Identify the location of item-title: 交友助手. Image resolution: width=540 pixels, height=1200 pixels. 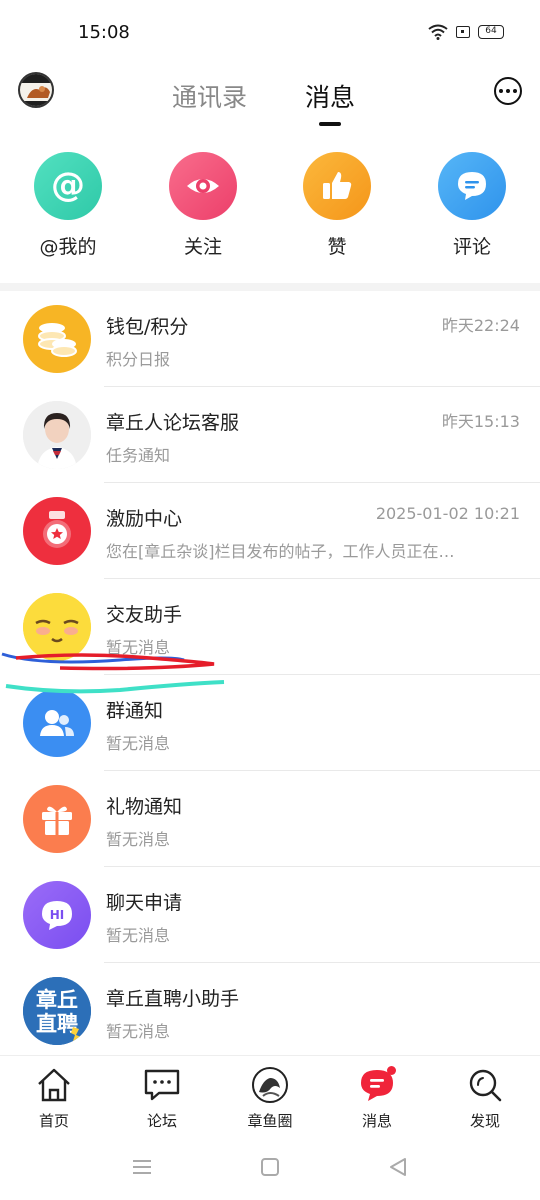
(144, 615).